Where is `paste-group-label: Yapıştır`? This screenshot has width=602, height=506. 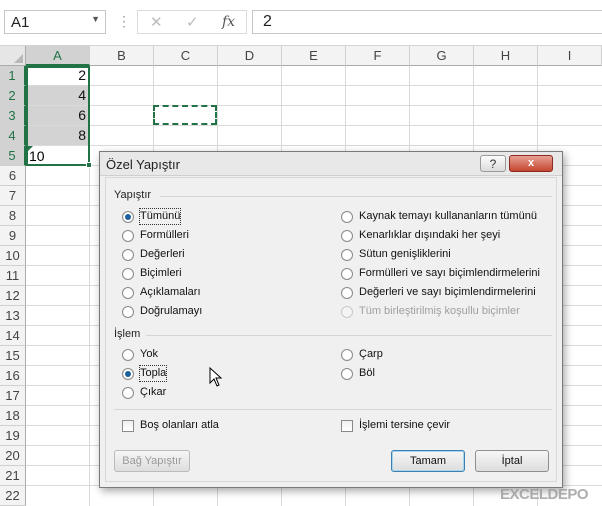 paste-group-label: Yapıştır is located at coordinates (133, 195).